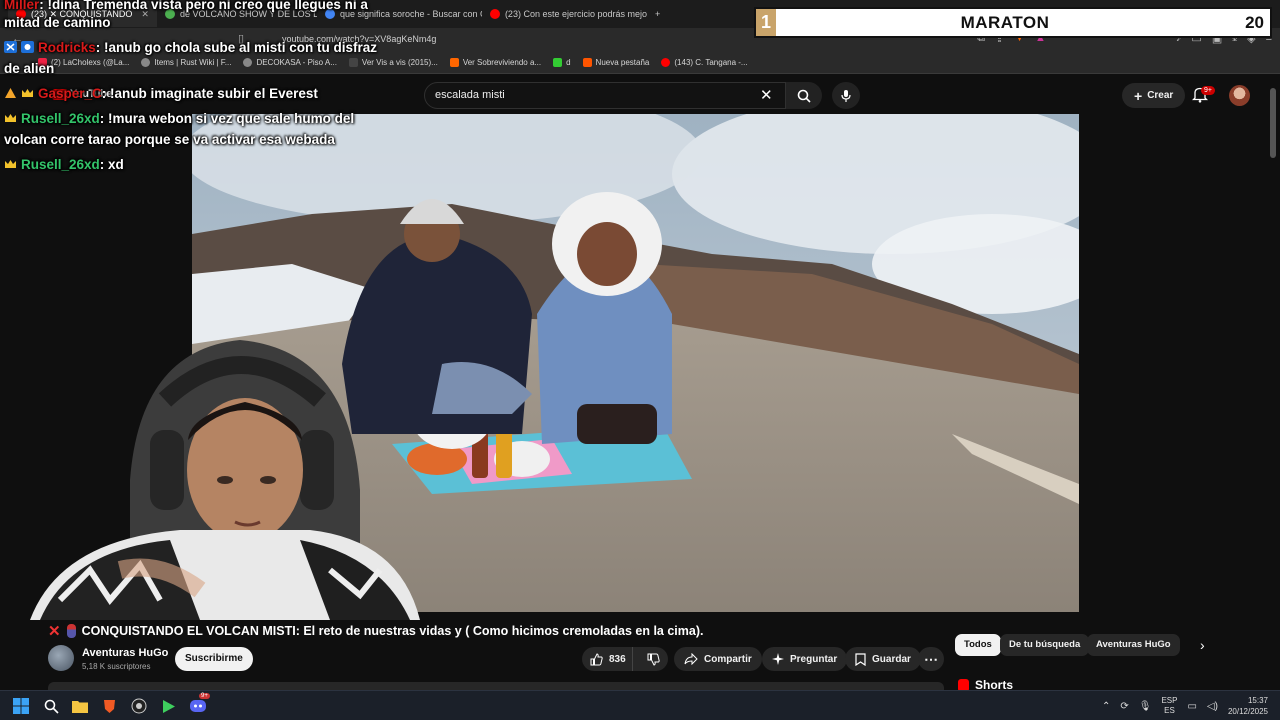  What do you see at coordinates (198, 706) in the screenshot?
I see `discord-icon` at bounding box center [198, 706].